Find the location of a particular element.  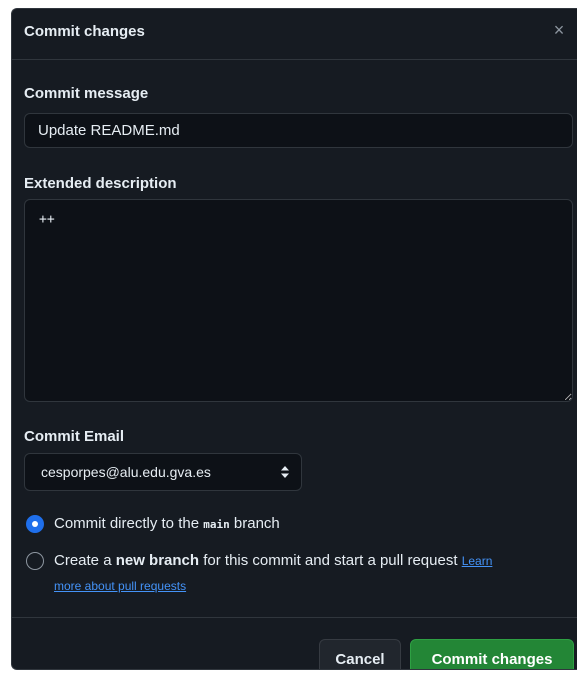

commit-message-label: Commit message is located at coordinates (86, 93).